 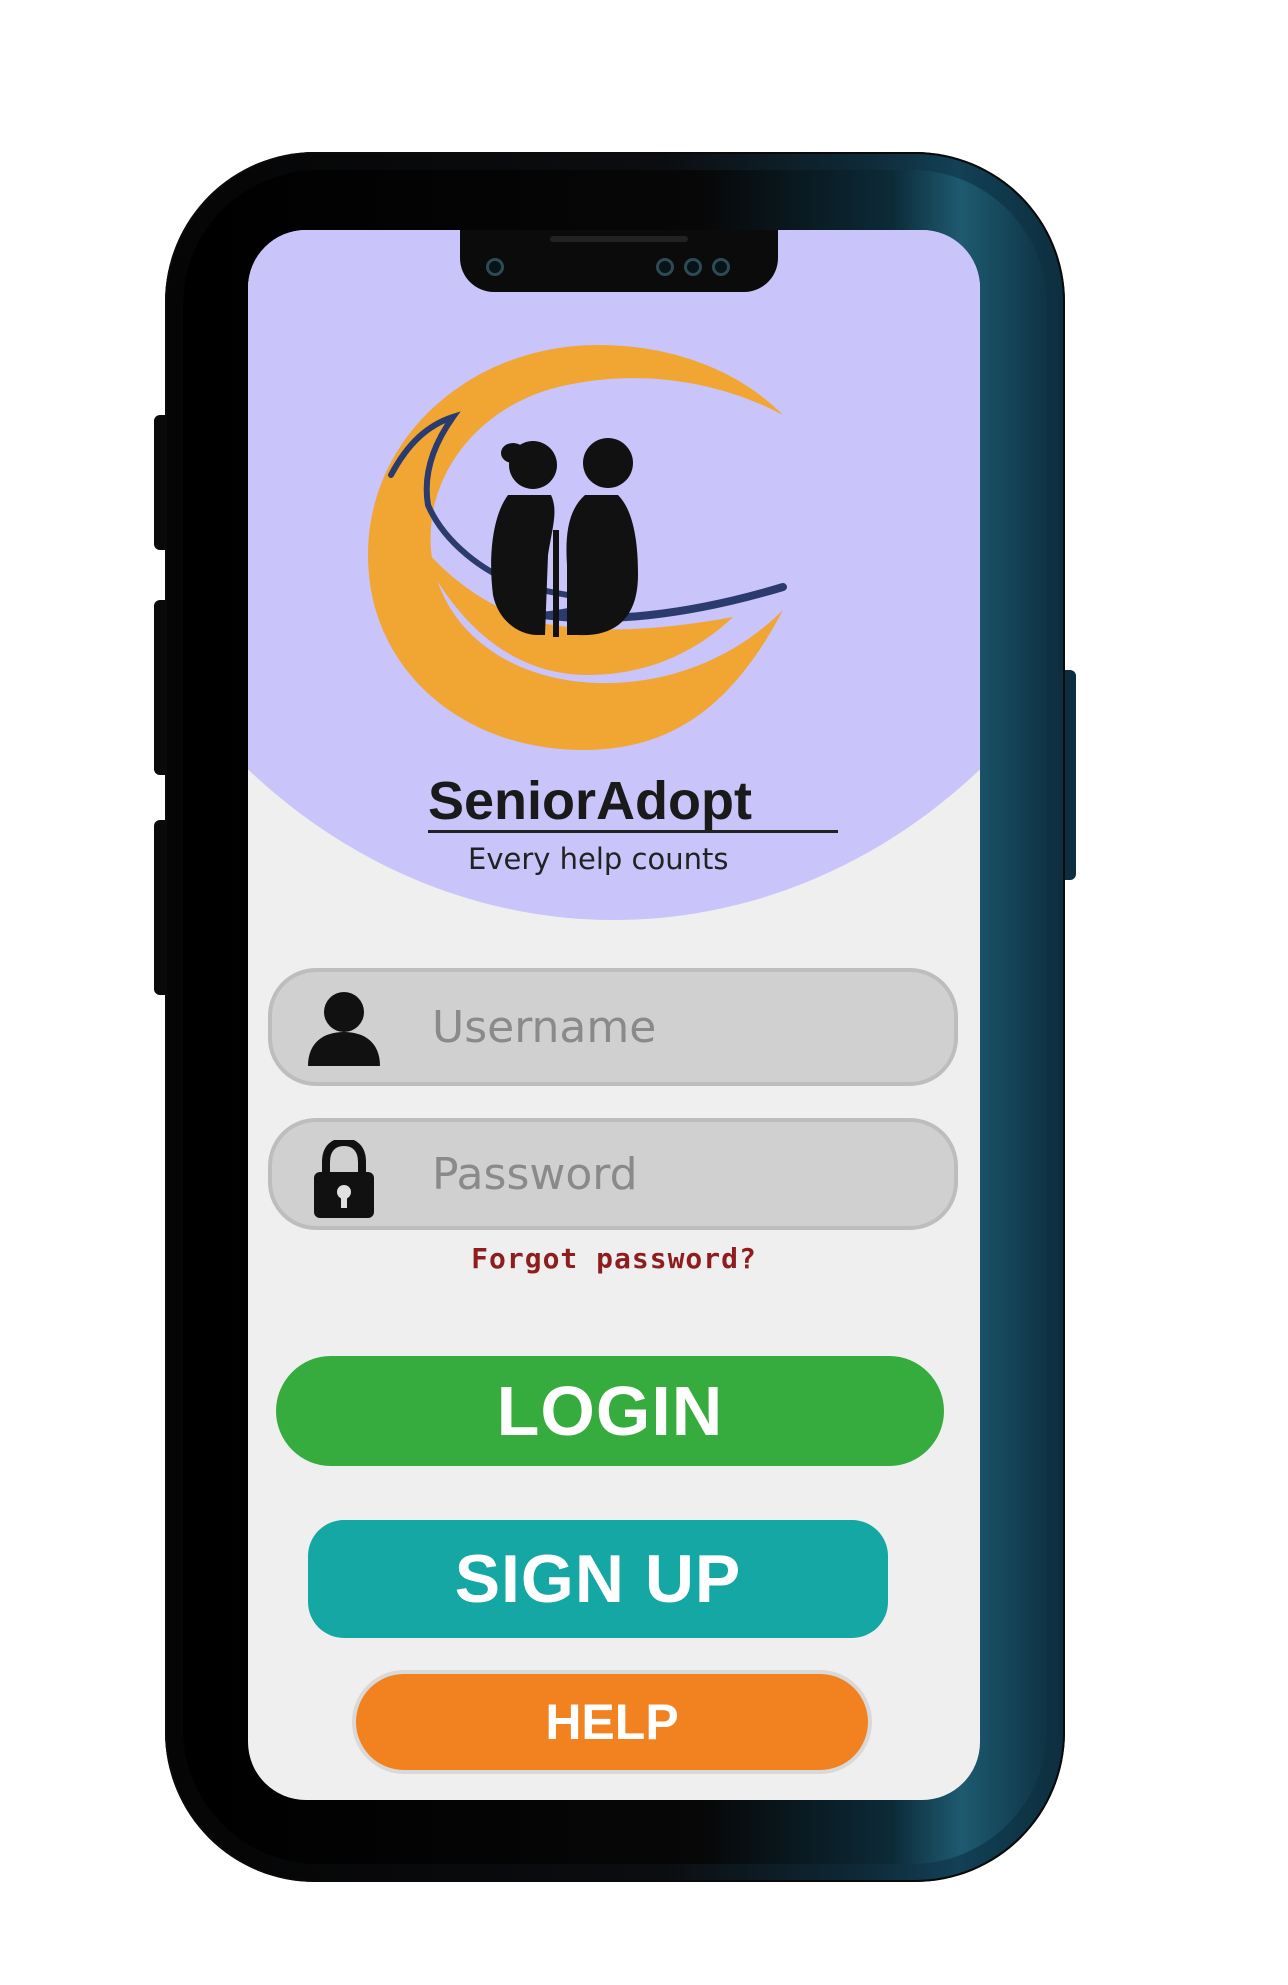 What do you see at coordinates (612, 1722) in the screenshot?
I see `help-button: HELP` at bounding box center [612, 1722].